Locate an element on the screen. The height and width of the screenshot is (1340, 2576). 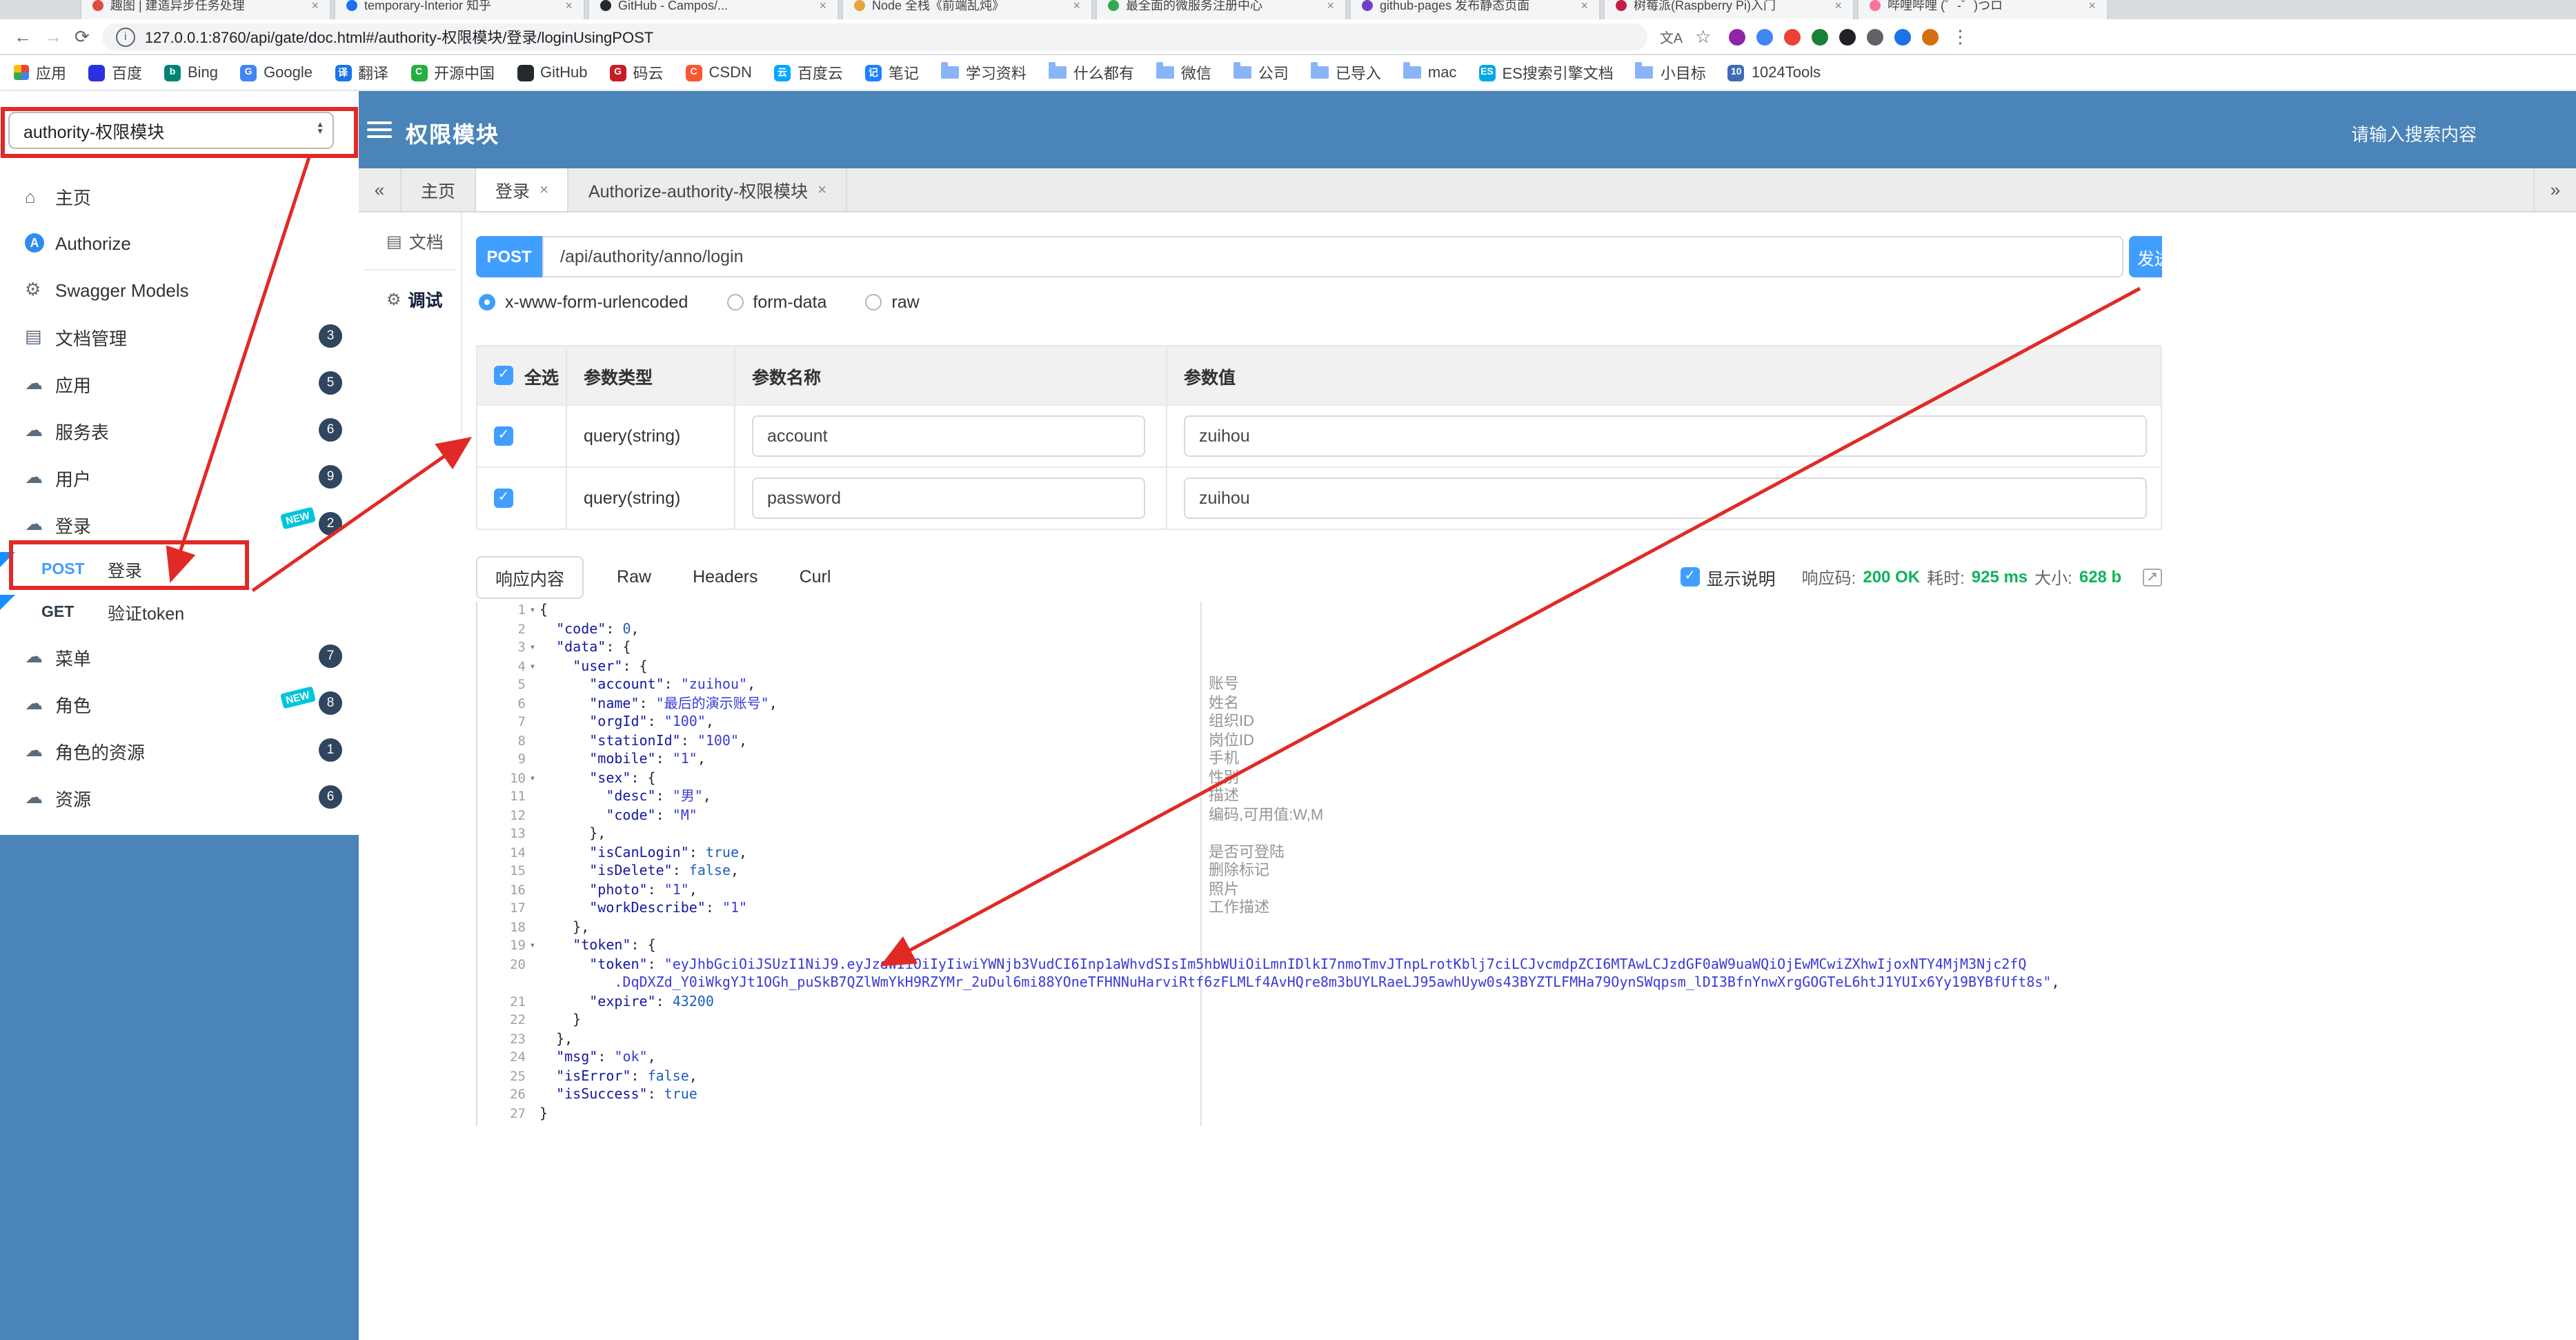
sidebar-api-item: GET 验证token is located at coordinates (179, 612).